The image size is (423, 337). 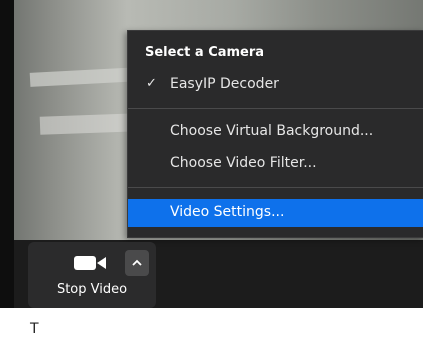 I want to click on video-edge, so click(x=7, y=154).